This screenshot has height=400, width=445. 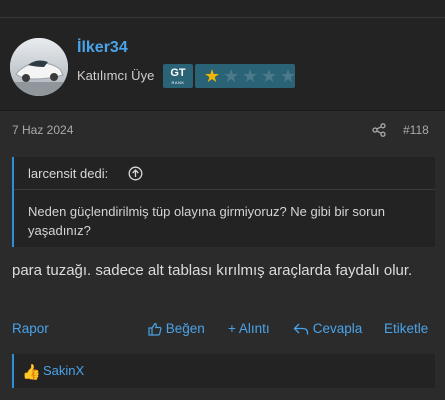 What do you see at coordinates (185, 328) in the screenshot?
I see `like-label: Beğen` at bounding box center [185, 328].